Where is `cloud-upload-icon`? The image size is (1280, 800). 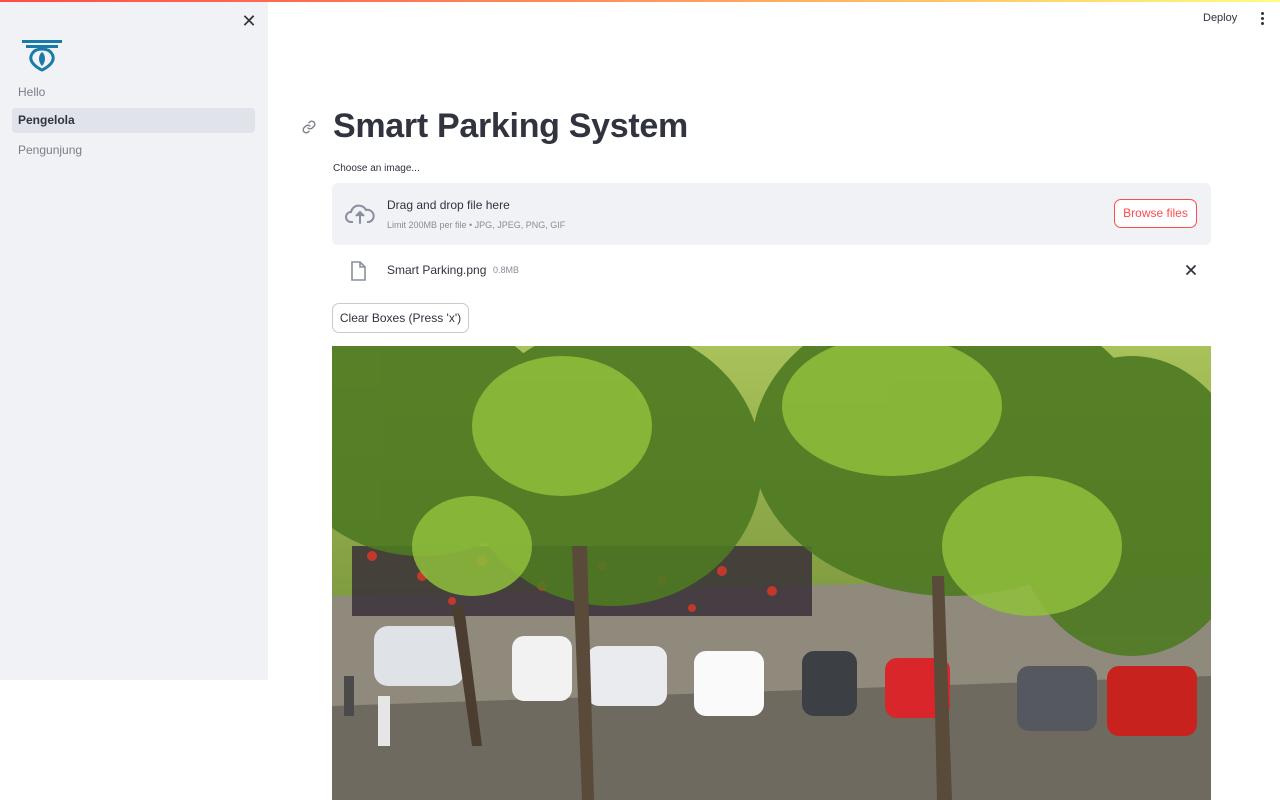 cloud-upload-icon is located at coordinates (360, 214).